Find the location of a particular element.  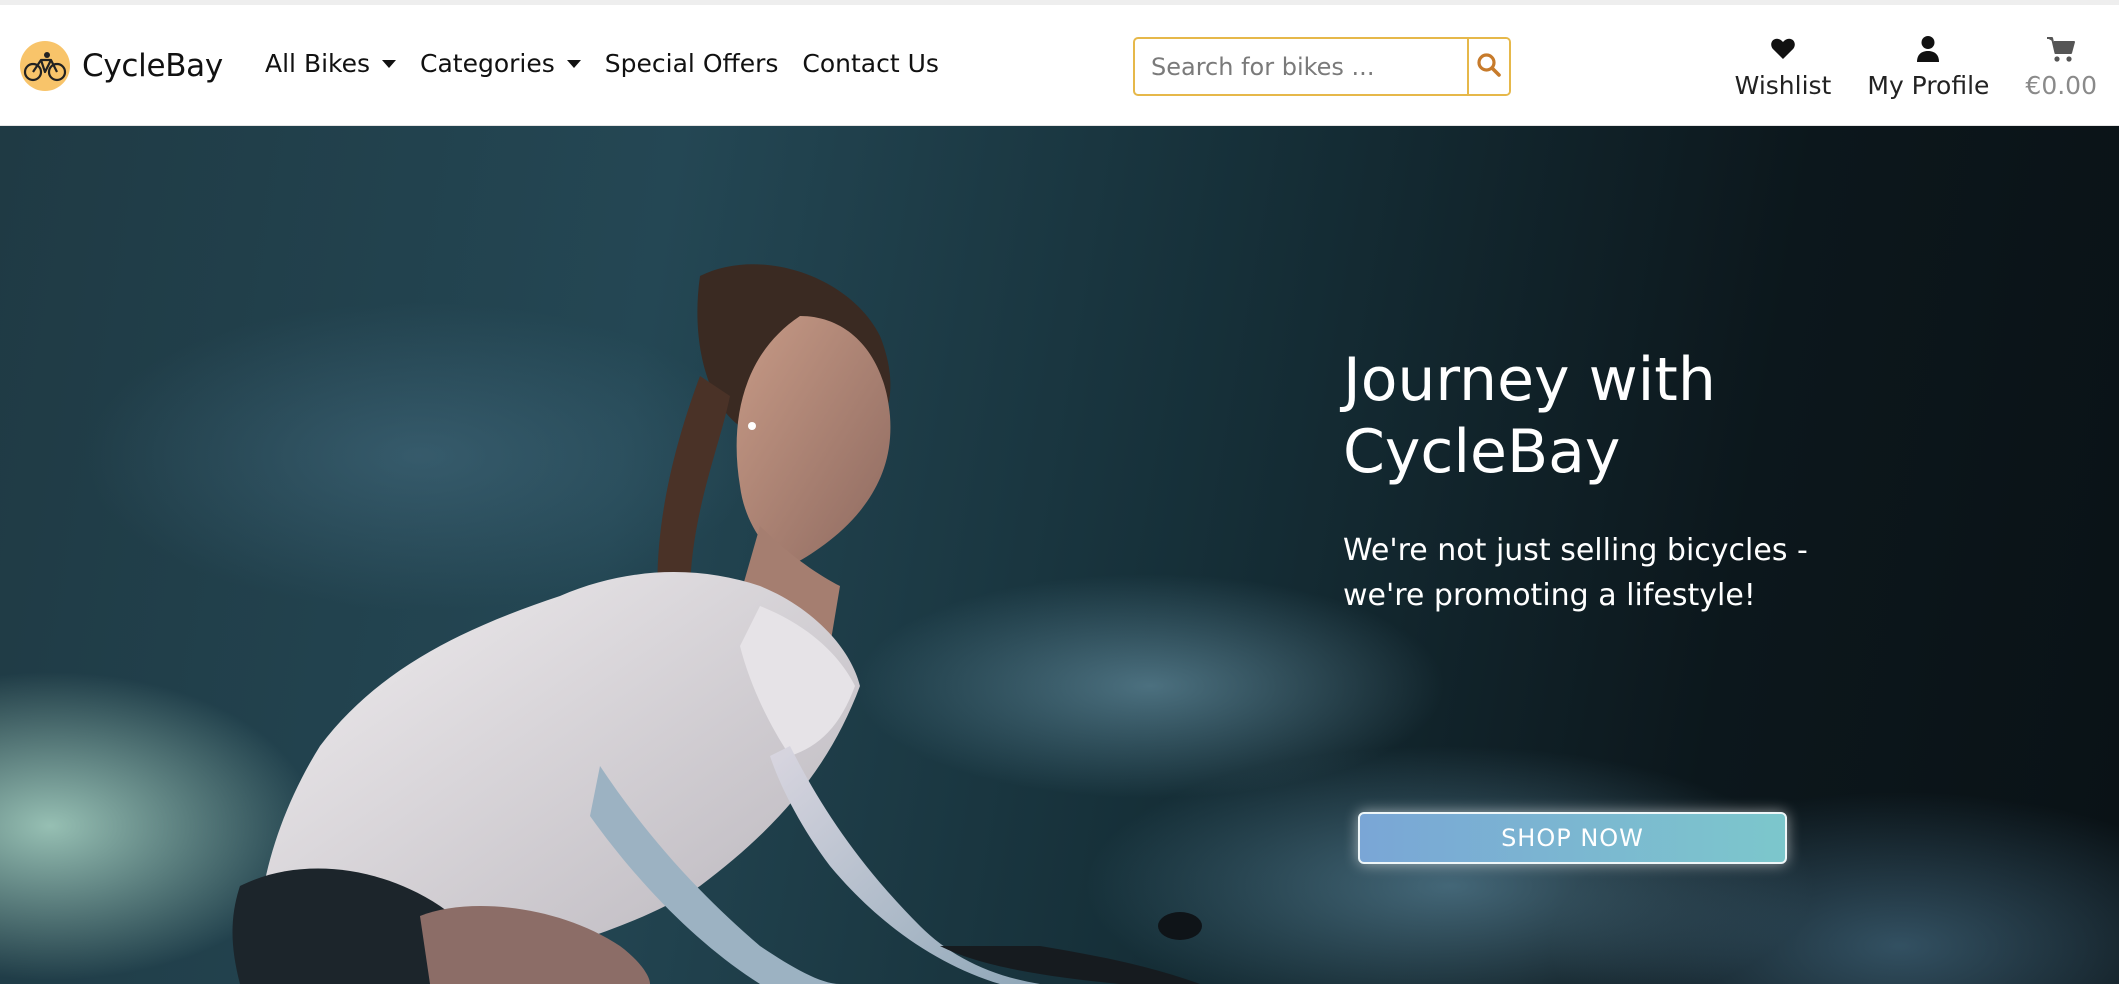

nav-all-bikes: All Bikes is located at coordinates (331, 63).